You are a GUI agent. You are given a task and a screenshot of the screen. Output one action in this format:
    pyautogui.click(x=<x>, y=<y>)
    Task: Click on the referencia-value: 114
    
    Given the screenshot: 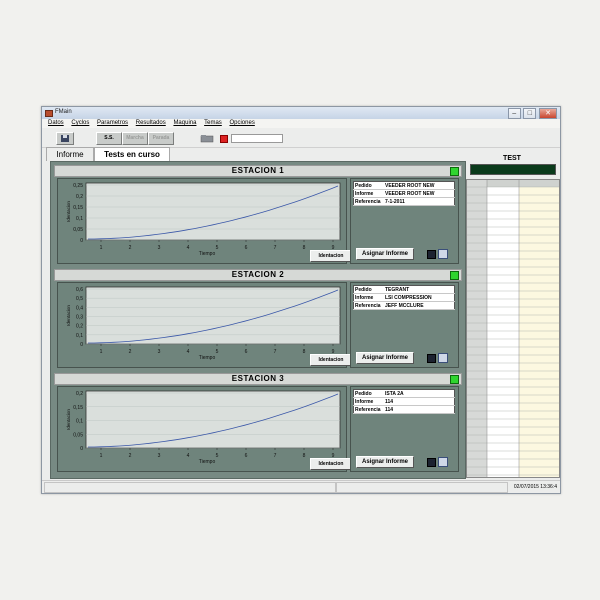 What is the action you would take?
    pyautogui.click(x=419, y=409)
    